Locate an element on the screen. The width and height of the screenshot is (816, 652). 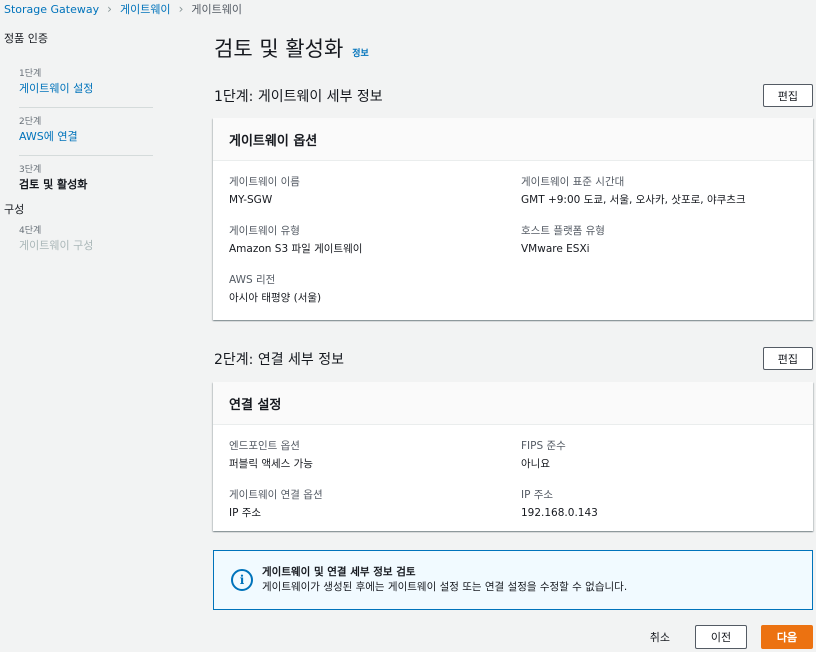
nav-step-4: 4단계 게이트웨이 구성 is located at coordinates (86, 241).